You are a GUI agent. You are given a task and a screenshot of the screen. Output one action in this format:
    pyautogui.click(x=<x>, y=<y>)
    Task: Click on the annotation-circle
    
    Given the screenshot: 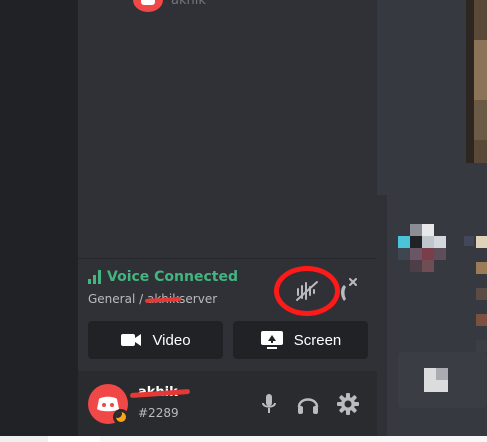 What is the action you would take?
    pyautogui.click(x=307, y=291)
    